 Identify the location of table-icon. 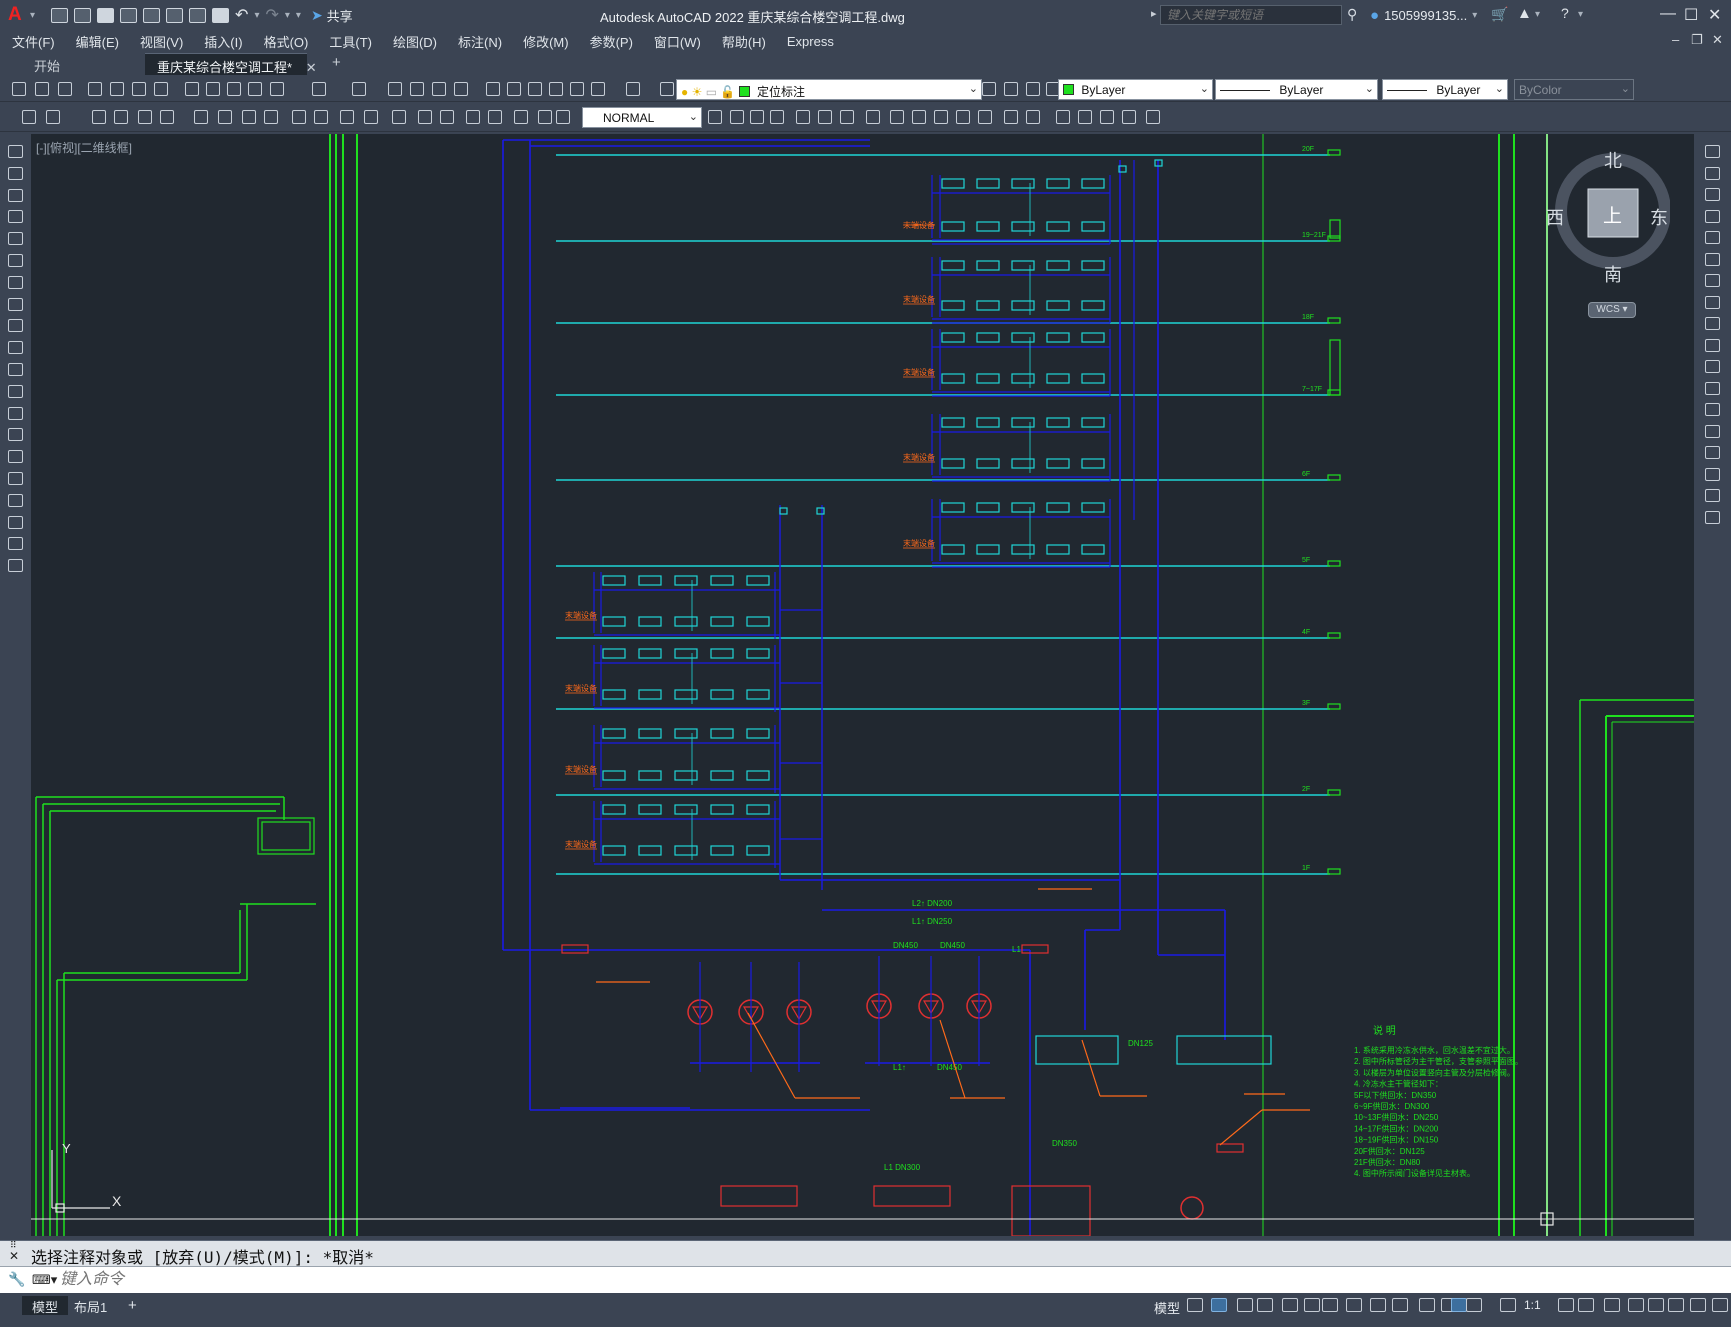
(15, 522).